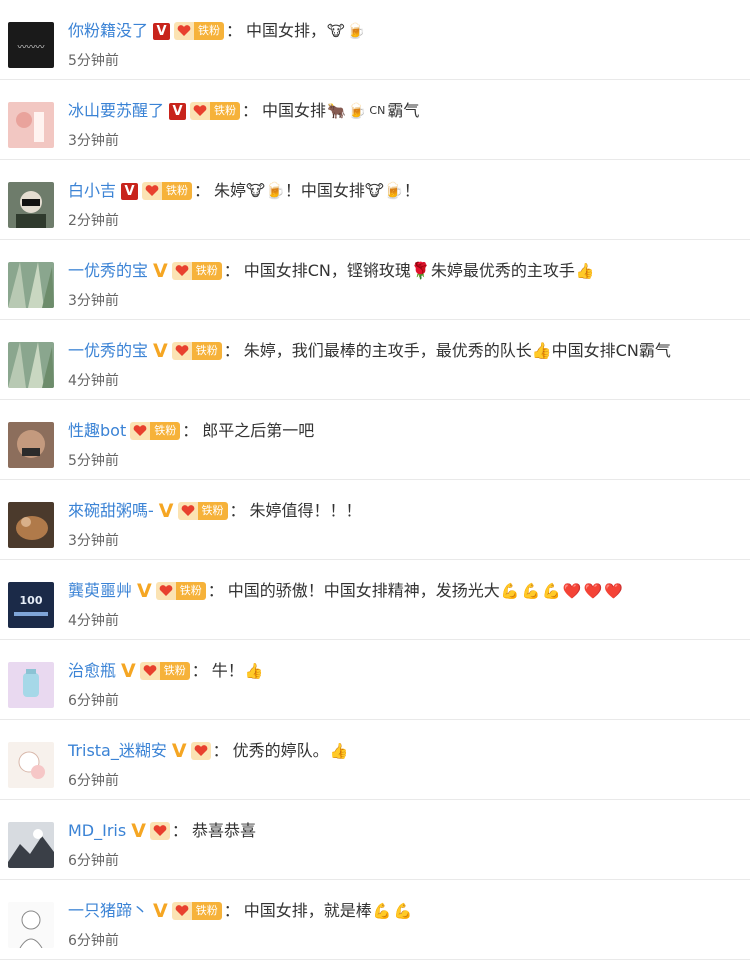 Image resolution: width=750 pixels, height=960 pixels. Describe the element at coordinates (215, 511) in the screenshot. I see `comment-line: 來碗甜粥嗎- V 铁粉：朱婷值得！！！` at that location.